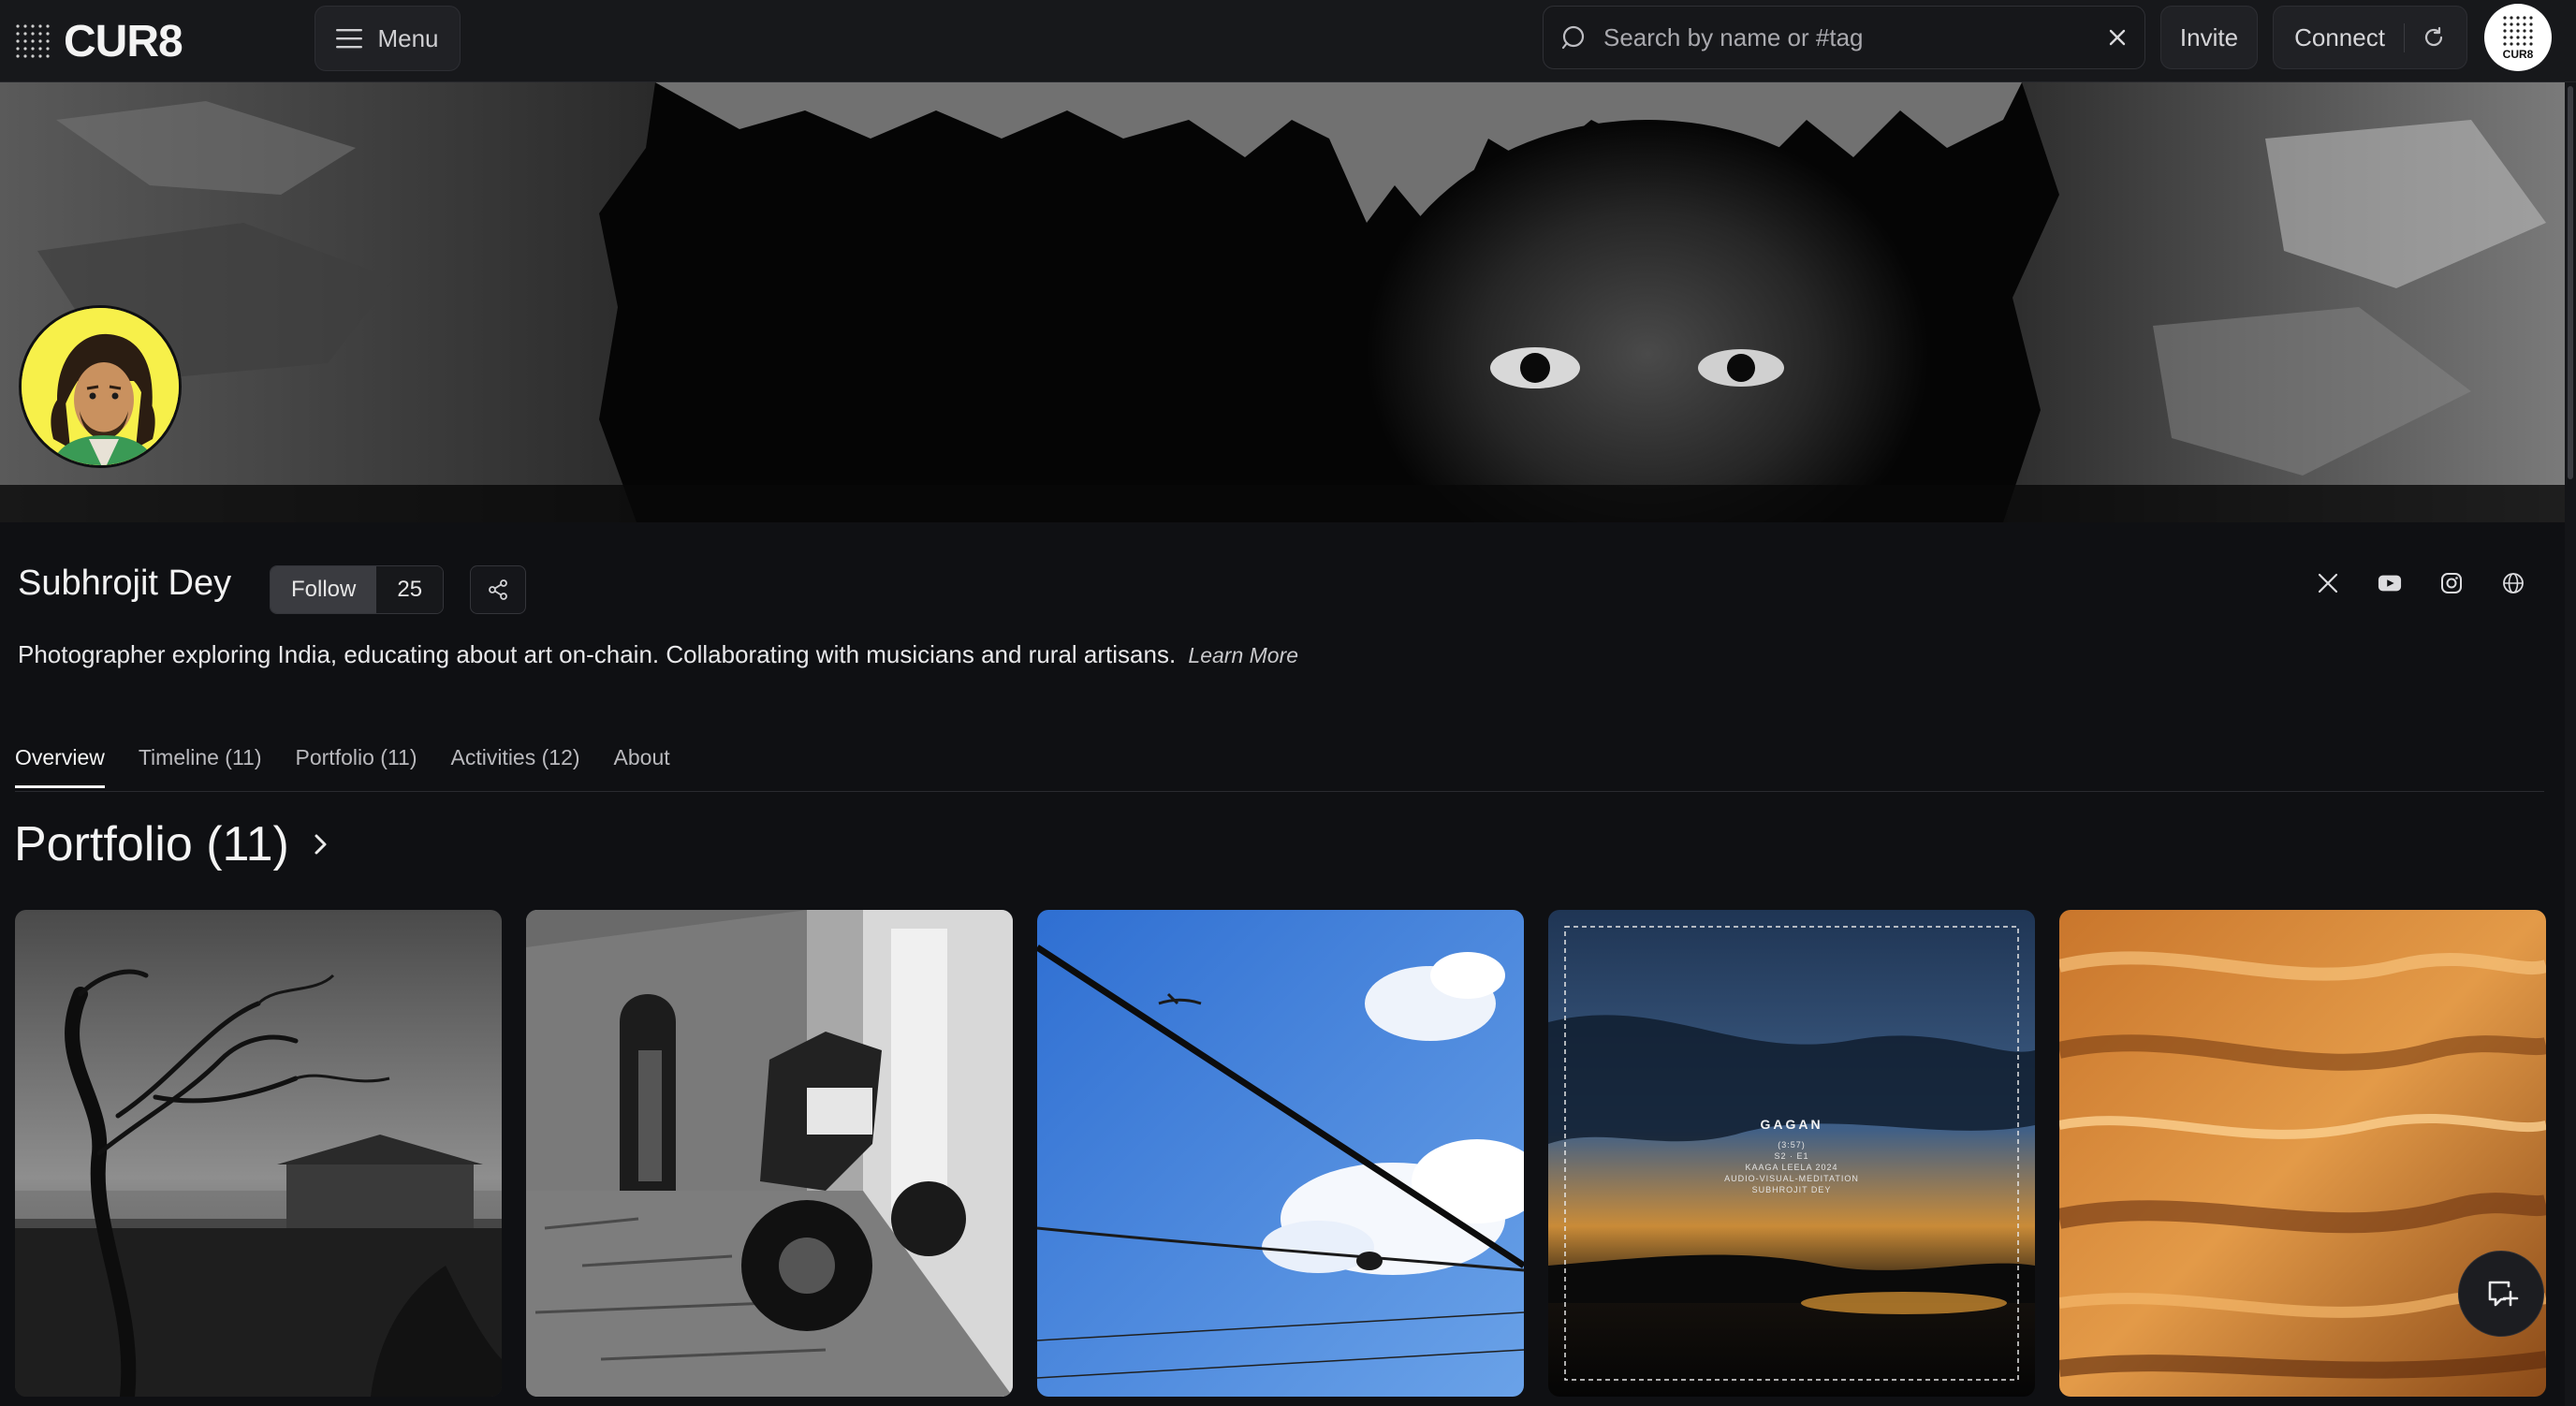 The image size is (2576, 1406). I want to click on share-button, so click(498, 589).